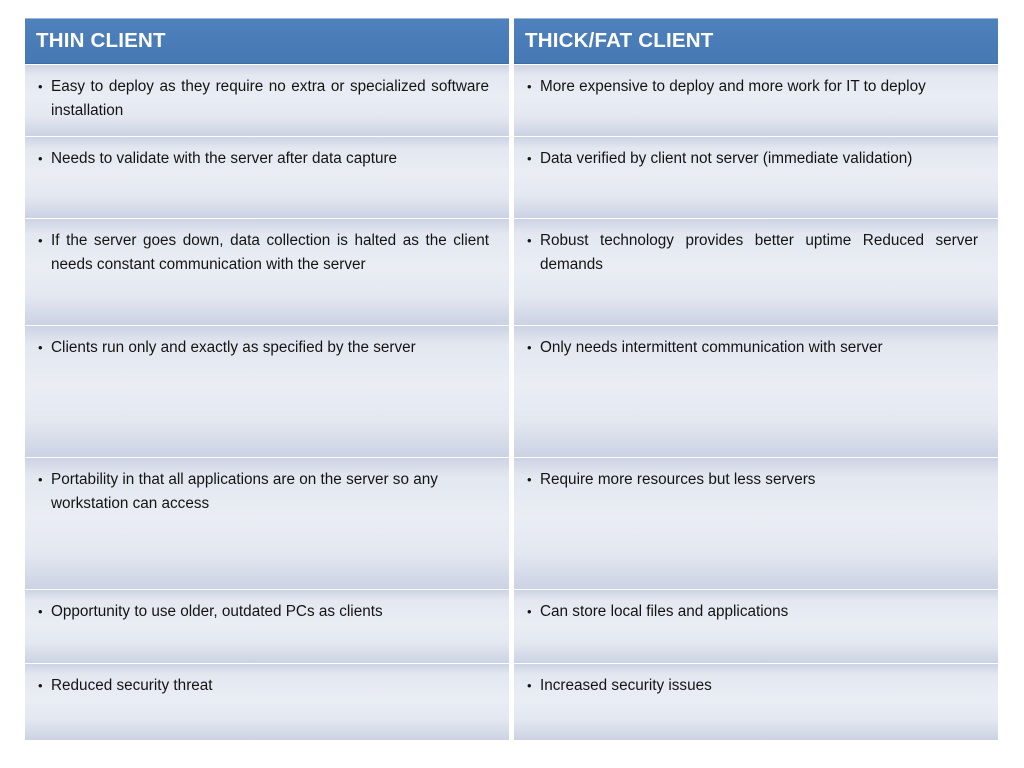 The image size is (1024, 768). Describe the element at coordinates (678, 479) in the screenshot. I see `bullet-text: Require more resources but less servers` at that location.